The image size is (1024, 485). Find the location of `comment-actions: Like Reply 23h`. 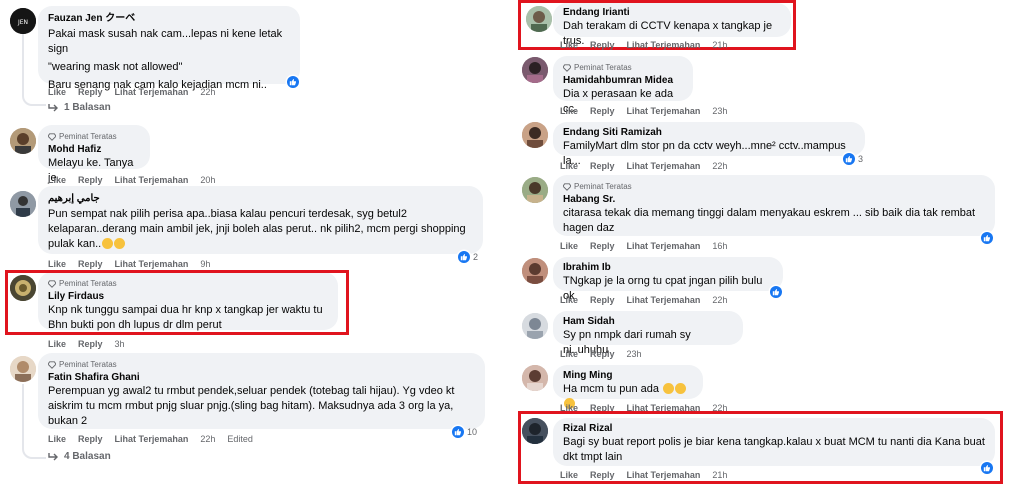

comment-actions: Like Reply 23h is located at coordinates (601, 354).